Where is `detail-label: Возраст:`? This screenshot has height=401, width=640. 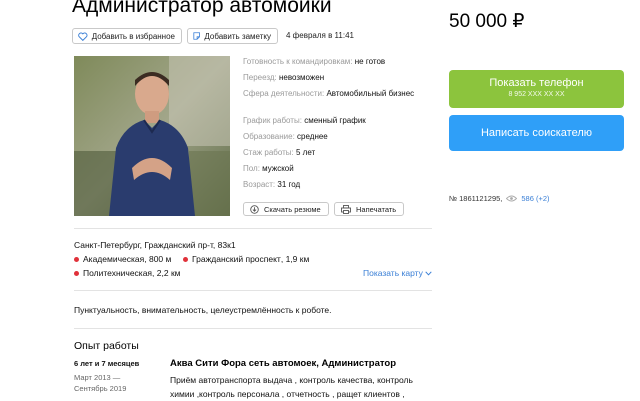
detail-label: Возраст: is located at coordinates (259, 184).